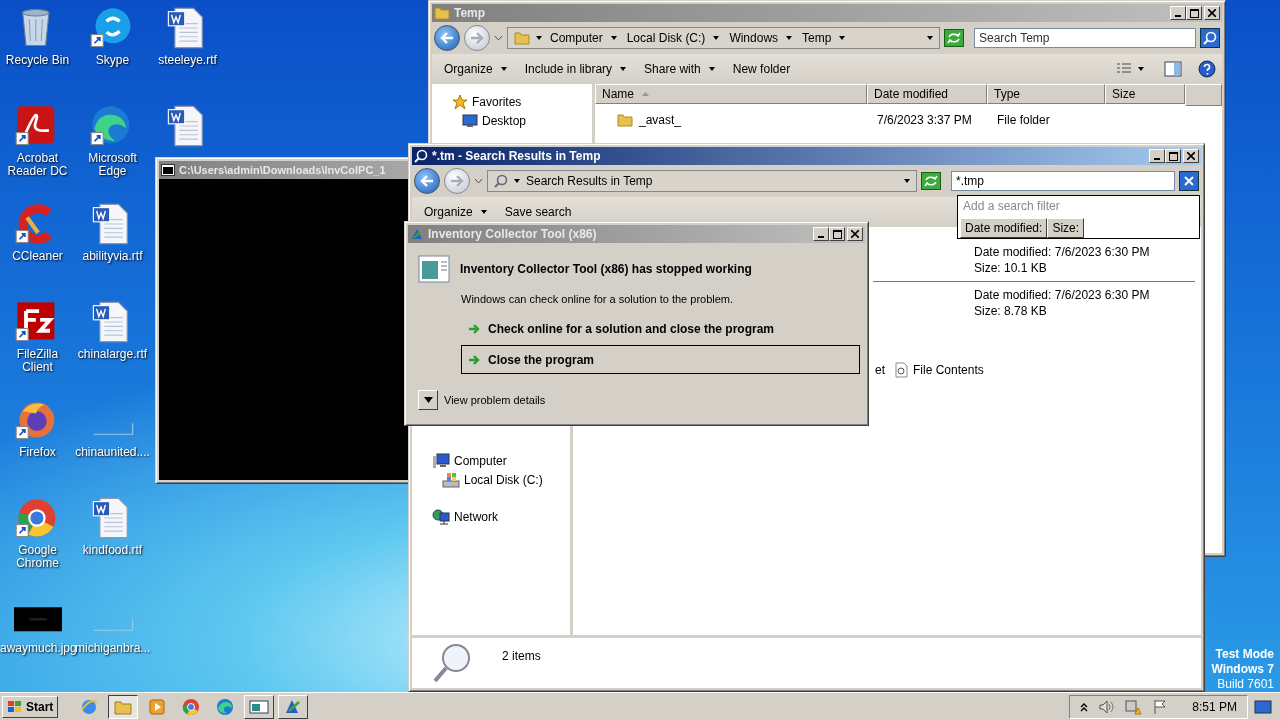 The image size is (1280, 720). I want to click on back-arrow-icon, so click(447, 38).